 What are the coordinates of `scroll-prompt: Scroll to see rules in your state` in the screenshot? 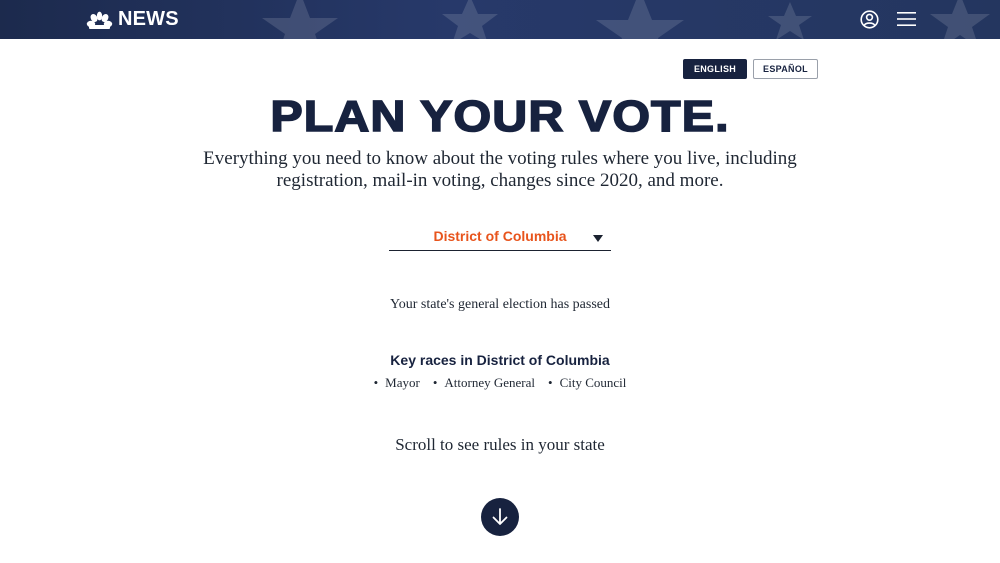 It's located at (500, 444).